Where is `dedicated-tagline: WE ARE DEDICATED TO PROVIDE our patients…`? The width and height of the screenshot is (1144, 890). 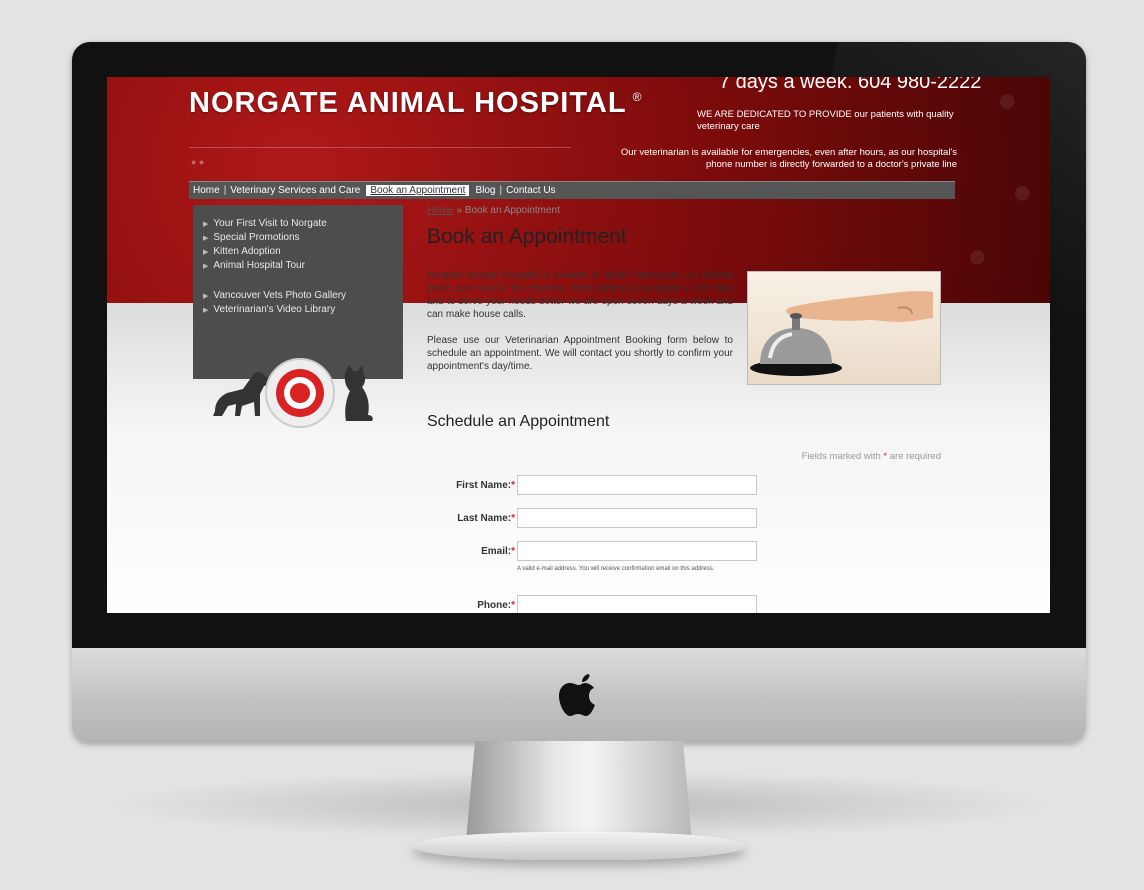
dedicated-tagline: WE ARE DEDICATED TO PROVIDE our patients… is located at coordinates (825, 120).